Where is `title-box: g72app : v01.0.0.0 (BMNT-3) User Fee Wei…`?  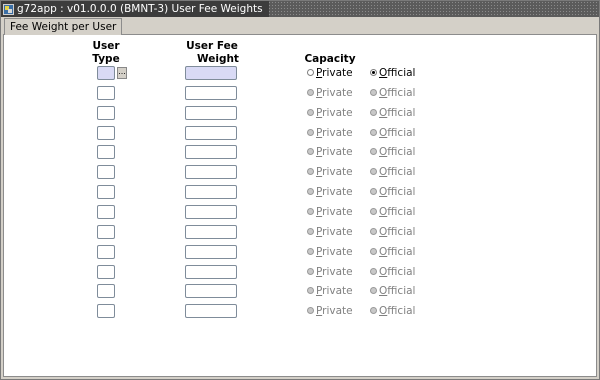 title-box: g72app : v01.0.0.0 (BMNT-3) User Fee Wei… is located at coordinates (135, 9).